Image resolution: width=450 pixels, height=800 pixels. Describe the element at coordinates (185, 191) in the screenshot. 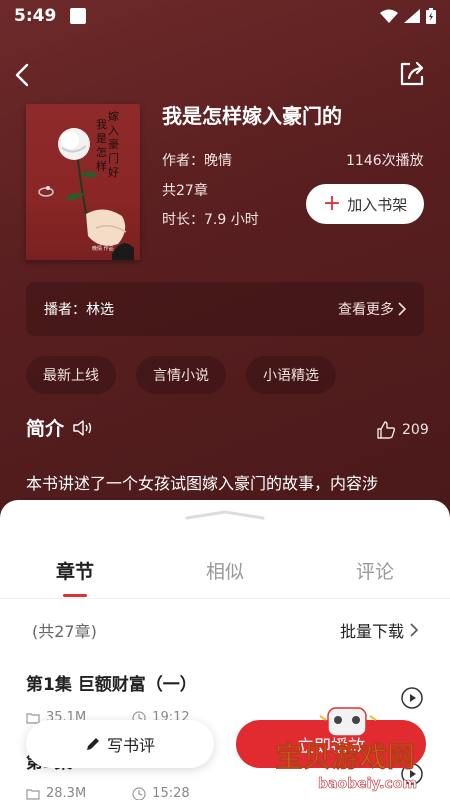

I see `chapter-count: 共27章` at that location.